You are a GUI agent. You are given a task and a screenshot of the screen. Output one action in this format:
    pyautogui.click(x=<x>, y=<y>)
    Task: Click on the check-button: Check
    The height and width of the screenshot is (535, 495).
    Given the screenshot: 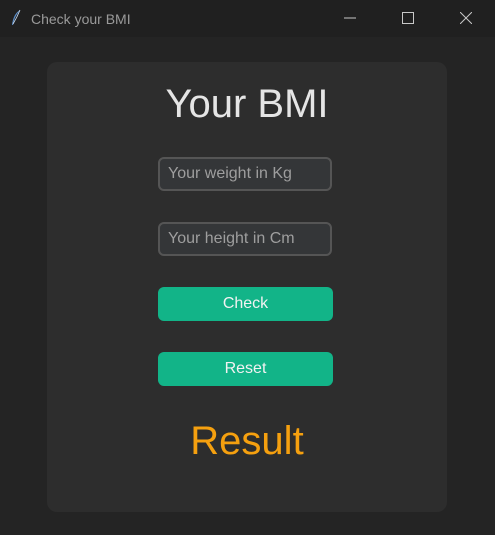 What is the action you would take?
    pyautogui.click(x=245, y=304)
    